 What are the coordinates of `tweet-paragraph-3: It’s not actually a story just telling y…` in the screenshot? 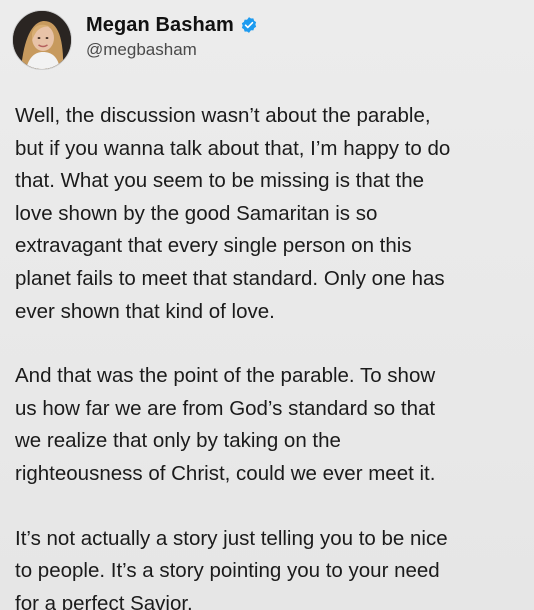 It's located at (231, 568).